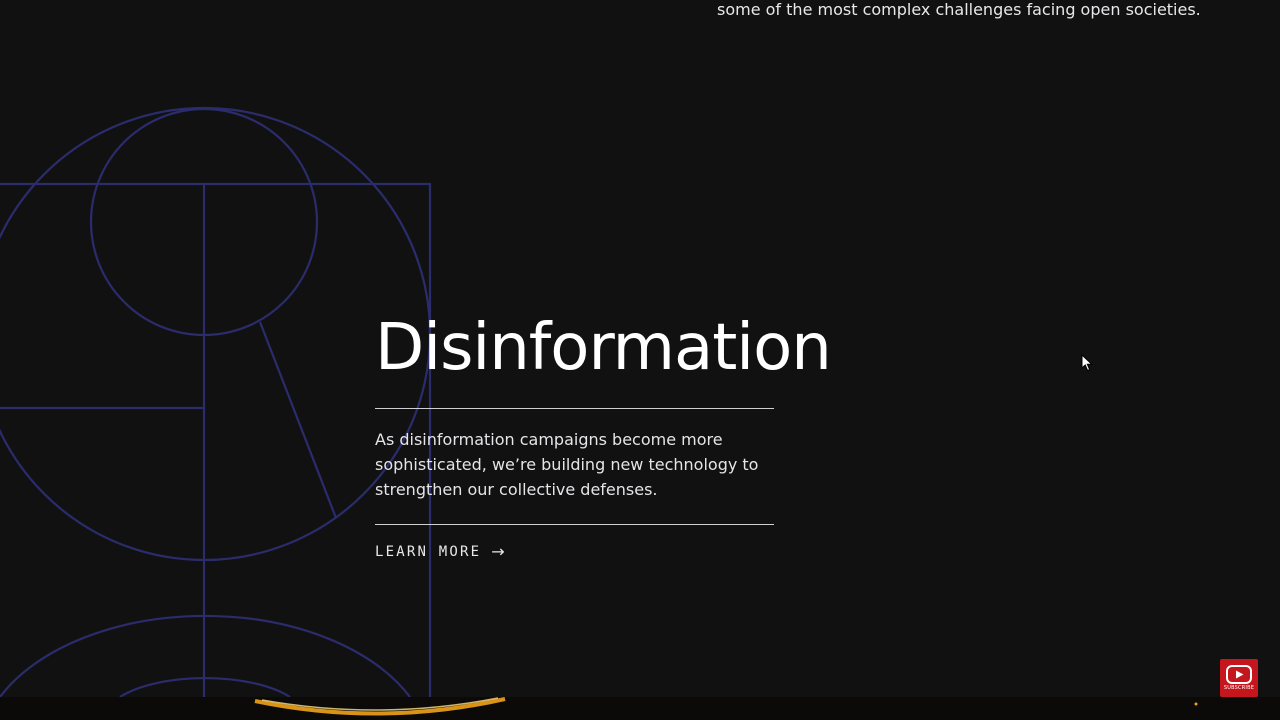  What do you see at coordinates (428, 551) in the screenshot?
I see `learn-more-label: LEARN MORE` at bounding box center [428, 551].